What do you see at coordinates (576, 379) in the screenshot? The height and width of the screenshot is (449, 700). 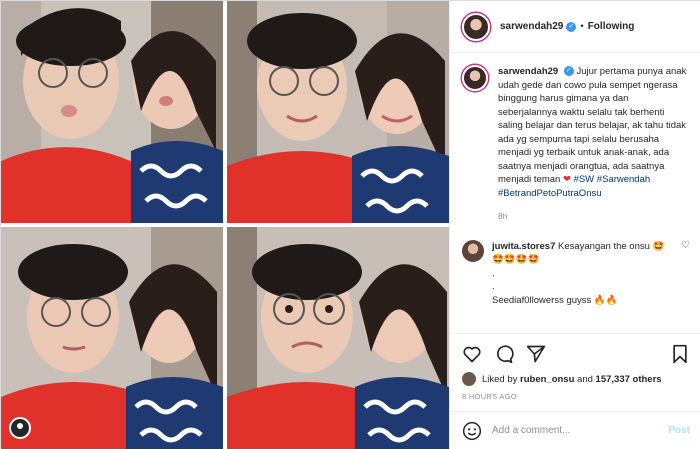 I see `likes-line: Liked by ruben_onsu and 157,337 others` at bounding box center [576, 379].